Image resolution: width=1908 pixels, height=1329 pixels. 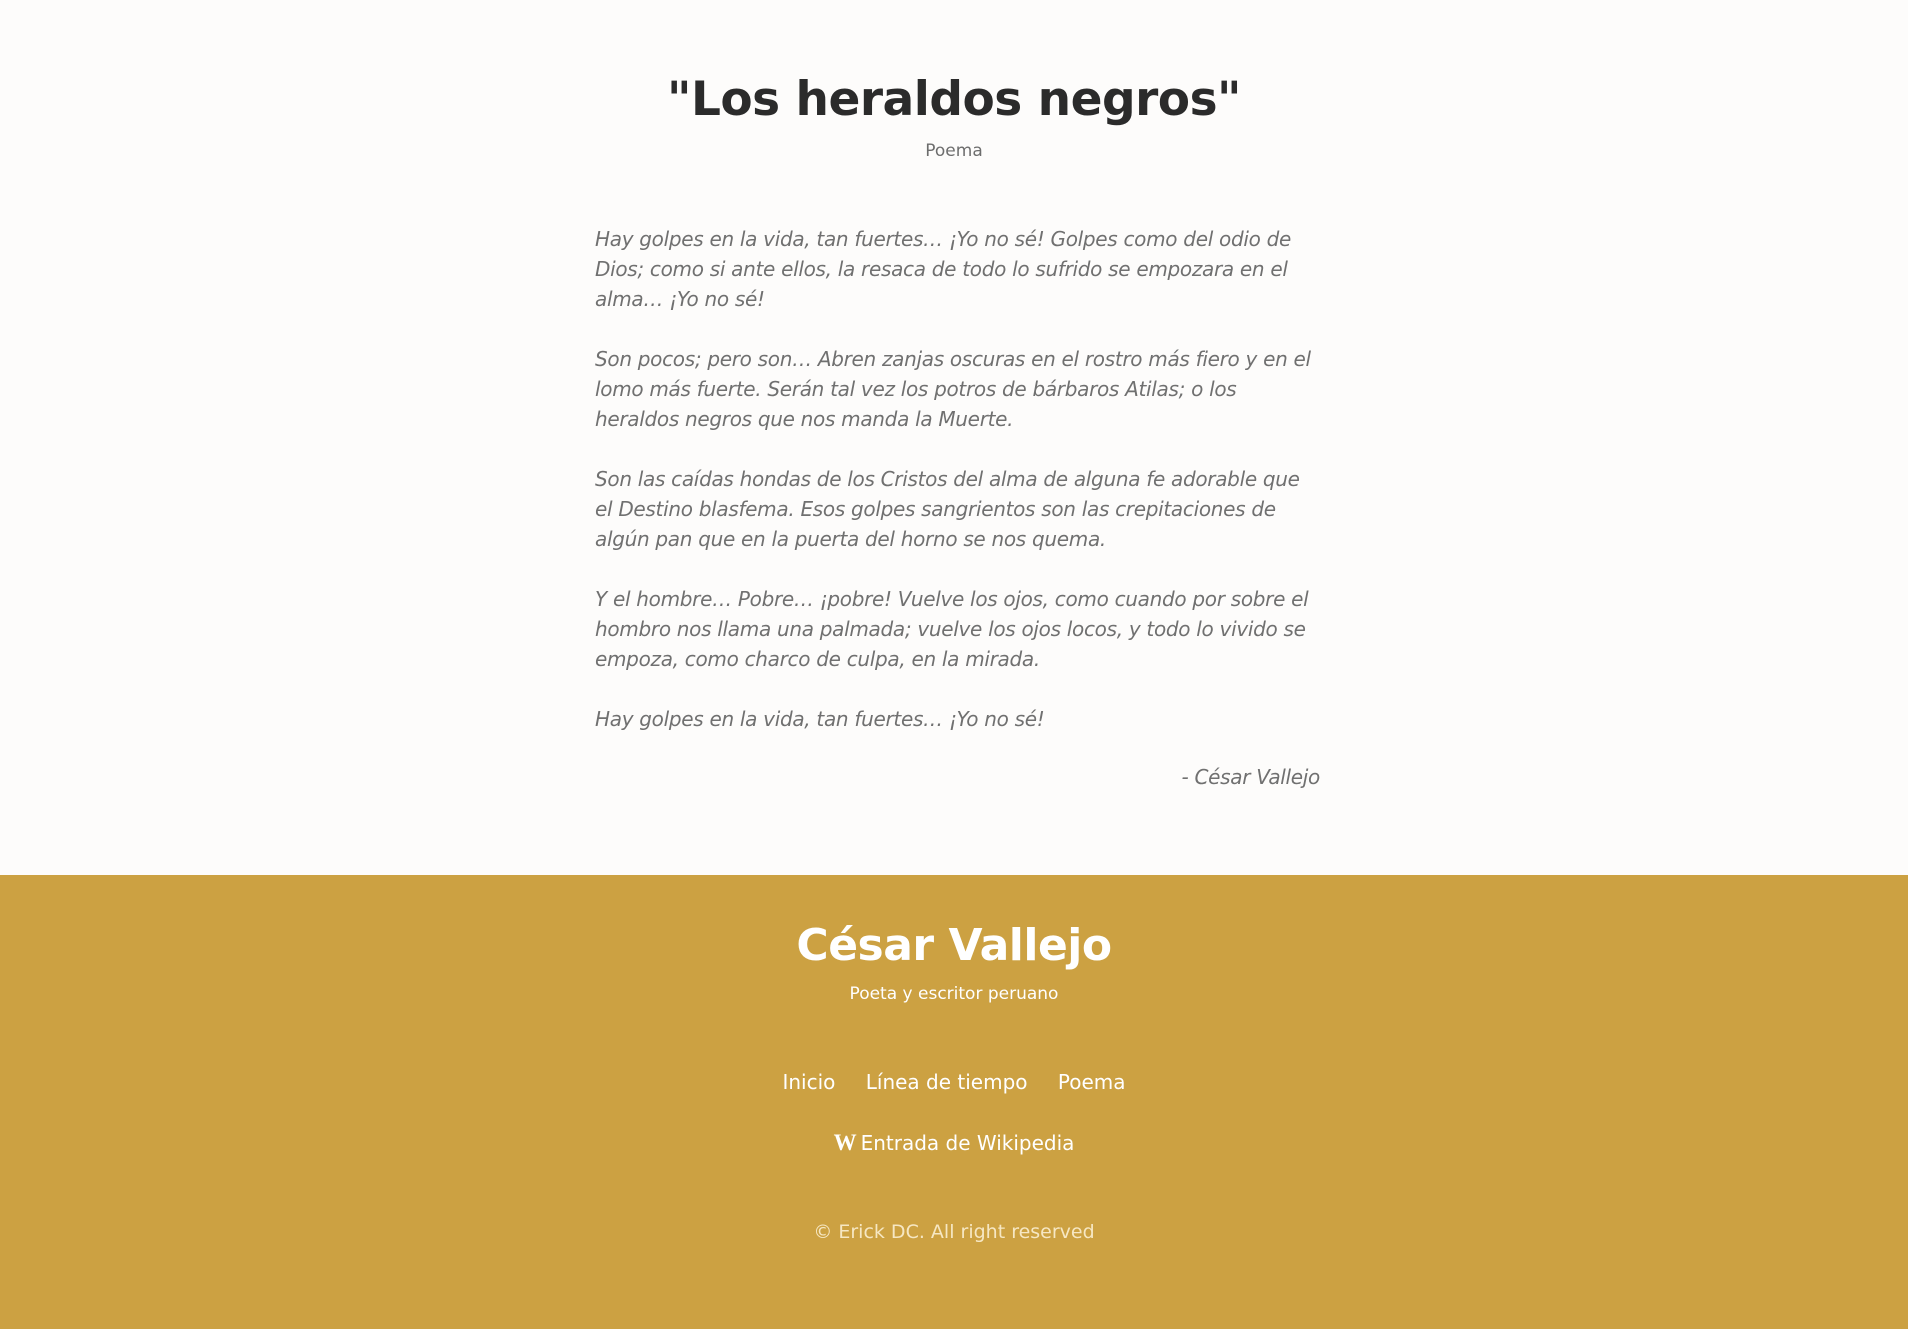 What do you see at coordinates (845, 1142) in the screenshot?
I see `wikipedia-icon: W` at bounding box center [845, 1142].